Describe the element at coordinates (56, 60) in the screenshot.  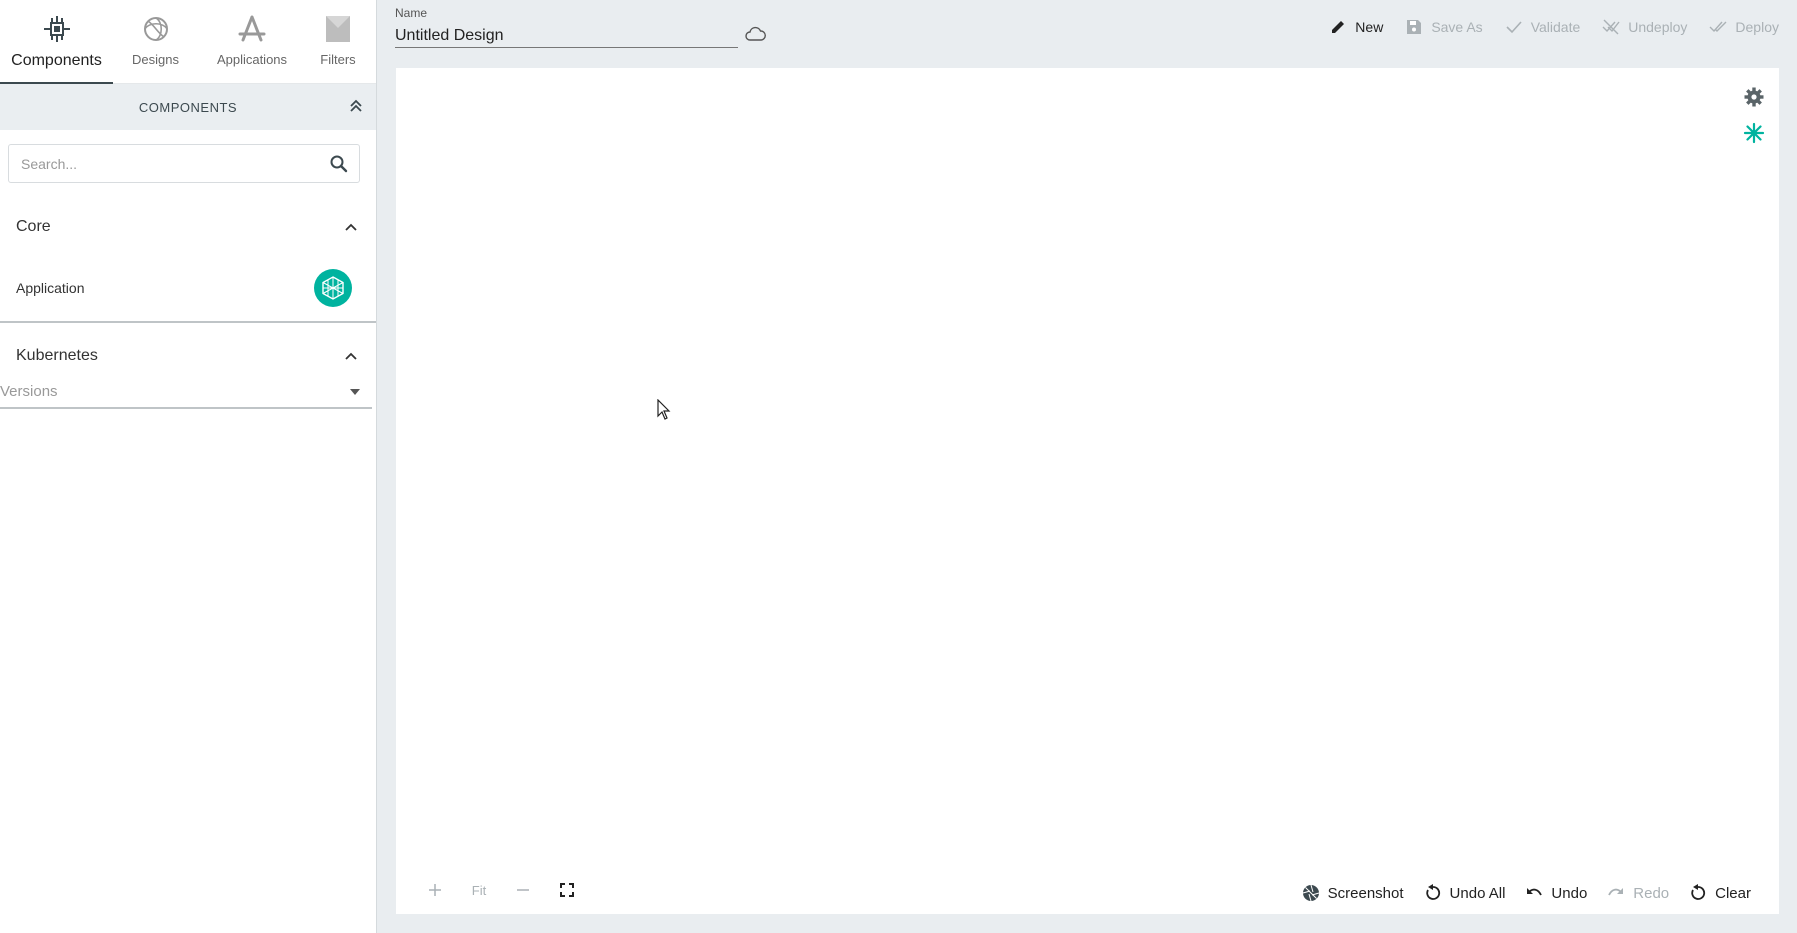
I see `tab-components-label: Components` at that location.